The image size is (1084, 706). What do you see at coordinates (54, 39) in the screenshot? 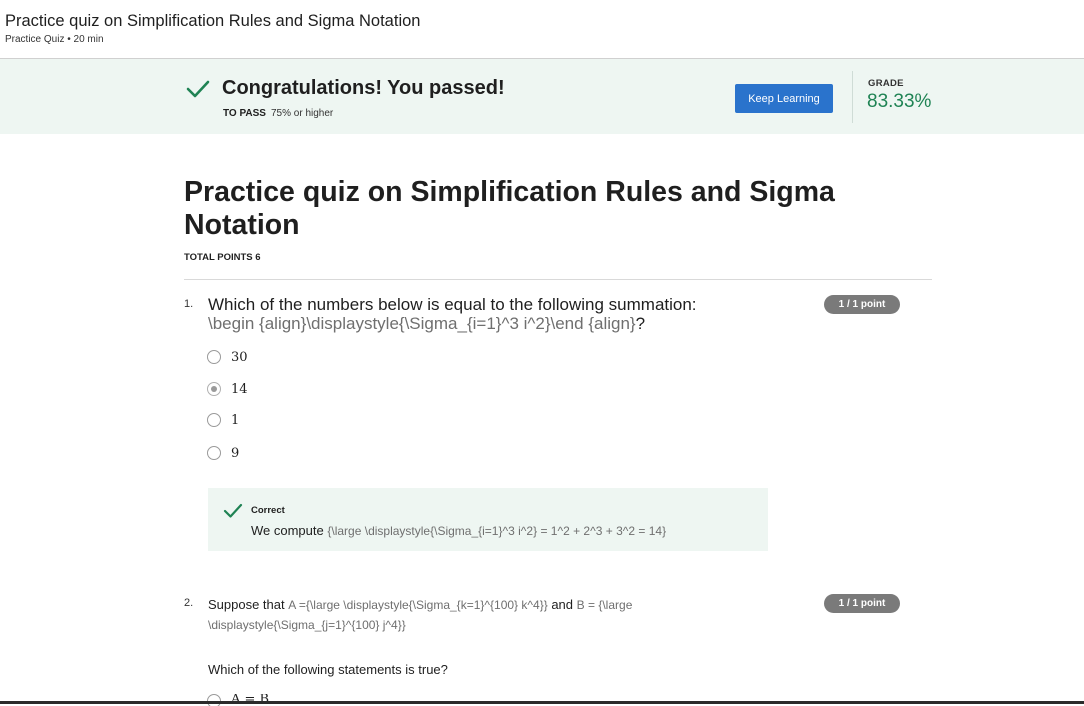
I see `header-subtitle: Practice Quiz • 20 min` at bounding box center [54, 39].